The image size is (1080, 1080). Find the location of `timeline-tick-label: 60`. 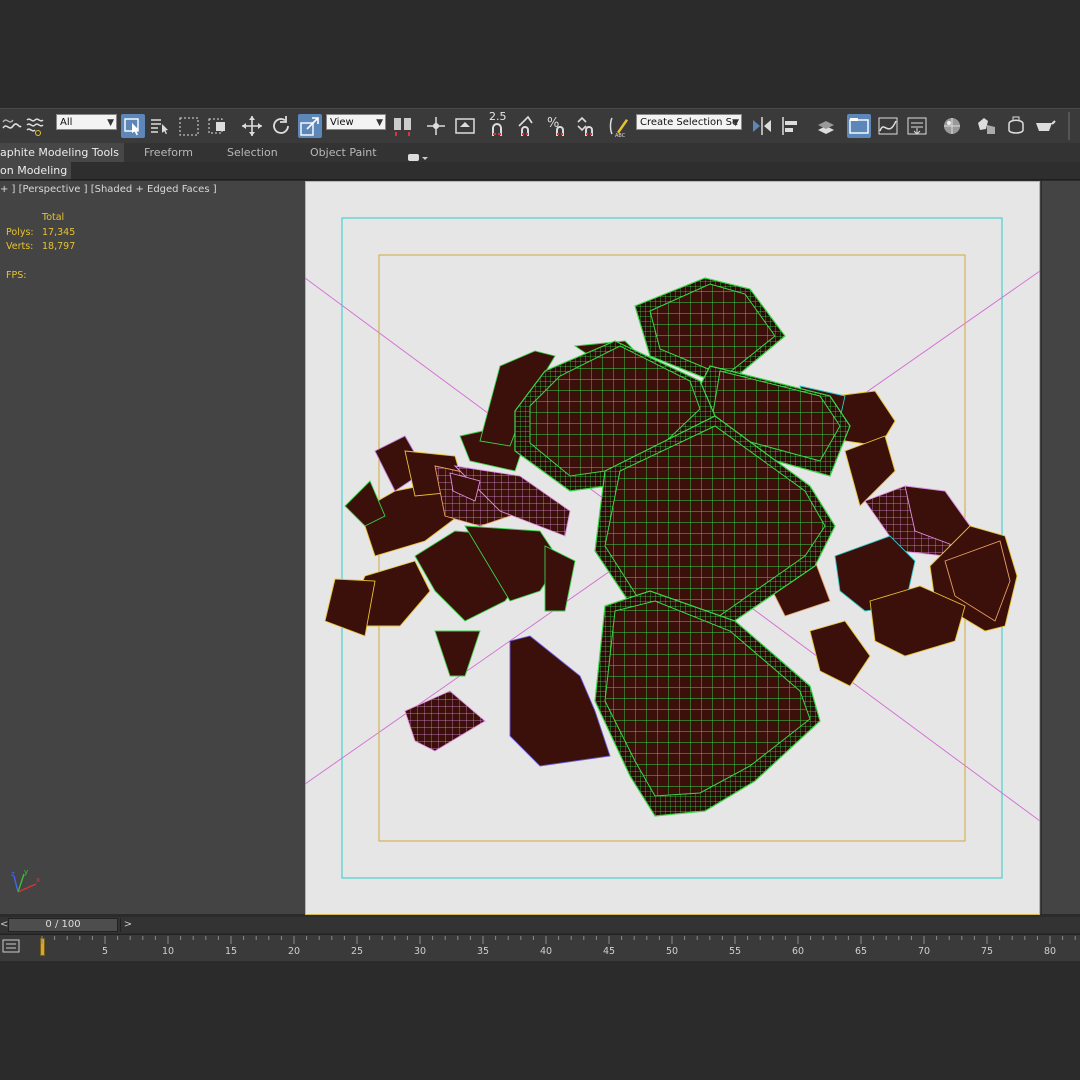

timeline-tick-label: 60 is located at coordinates (798, 951).